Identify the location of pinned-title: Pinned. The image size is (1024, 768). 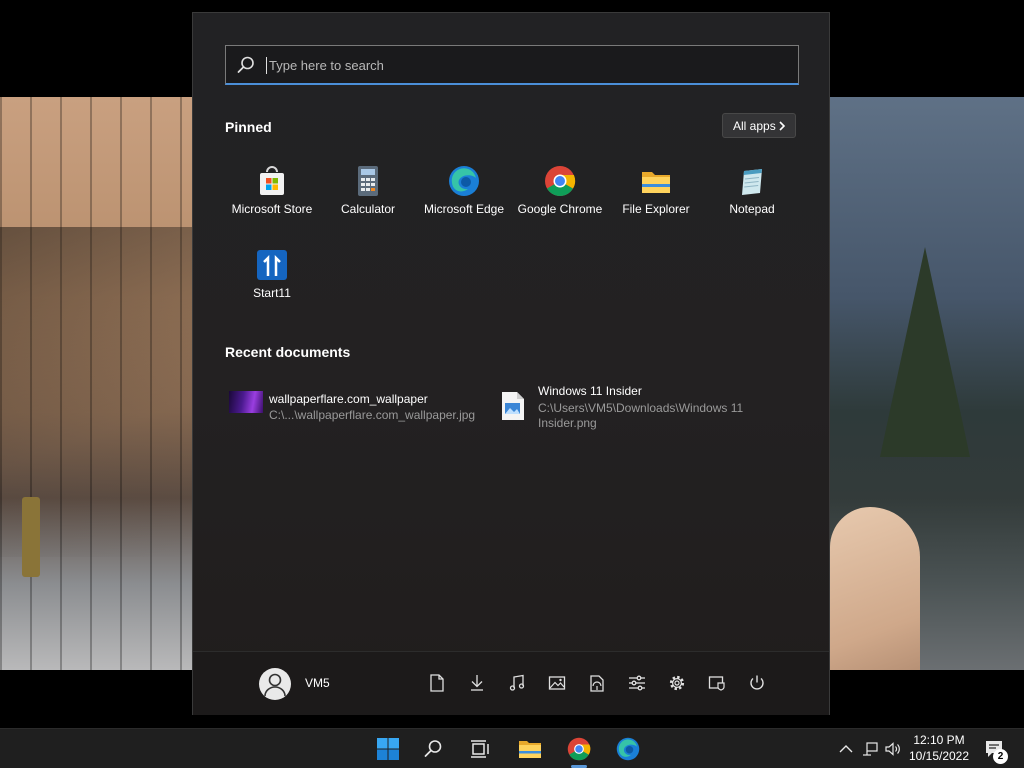
(248, 127).